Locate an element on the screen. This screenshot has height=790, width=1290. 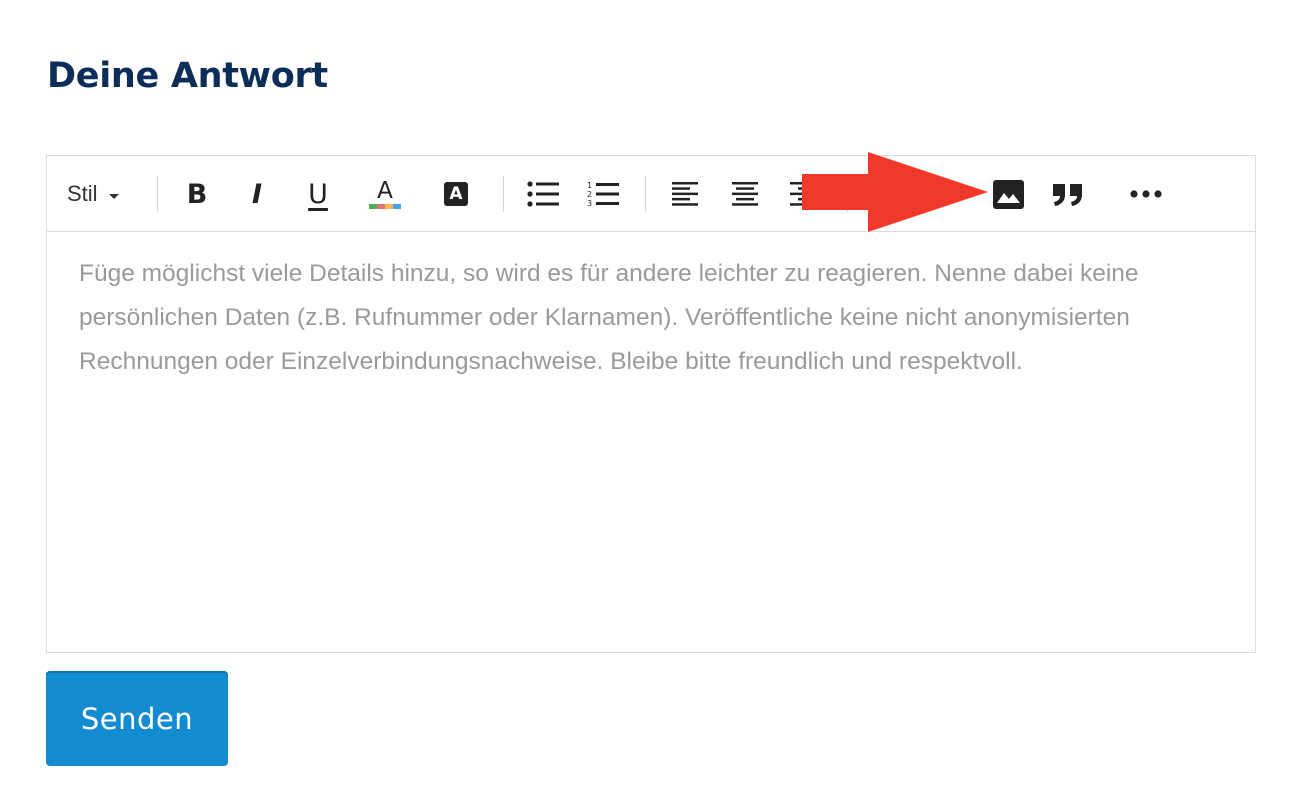
italic-button: I is located at coordinates (257, 194).